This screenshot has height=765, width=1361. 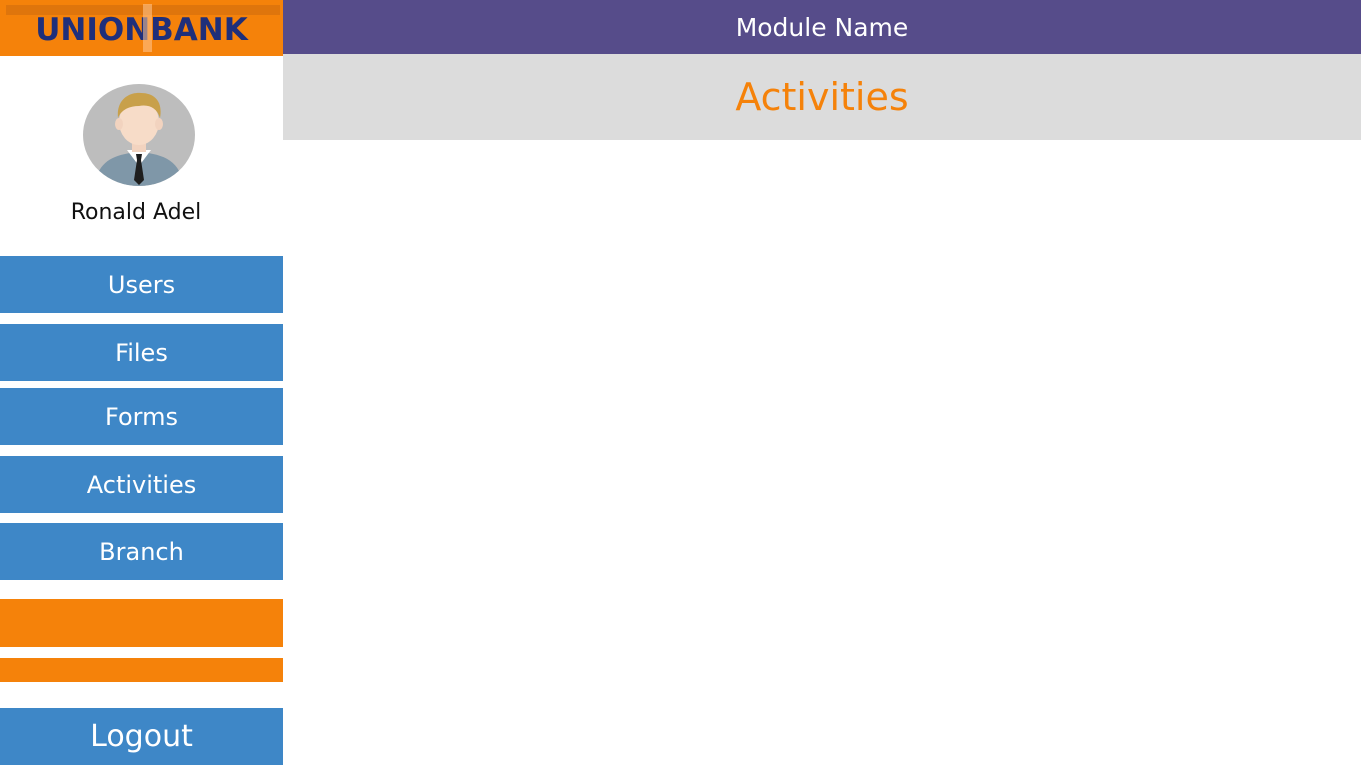 I want to click on logo-text: UNIONBANK, so click(x=141, y=30).